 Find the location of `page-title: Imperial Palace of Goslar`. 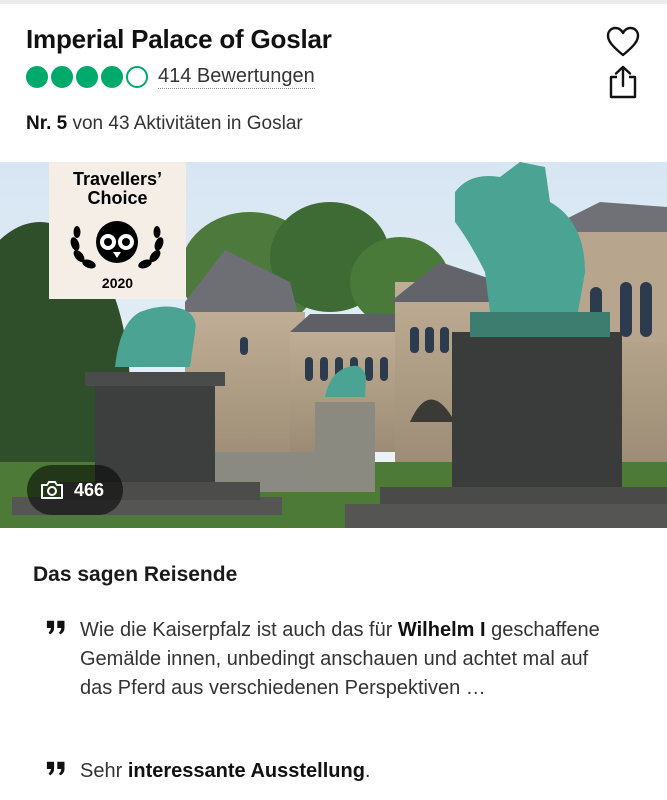

page-title: Imperial Palace of Goslar is located at coordinates (179, 39).